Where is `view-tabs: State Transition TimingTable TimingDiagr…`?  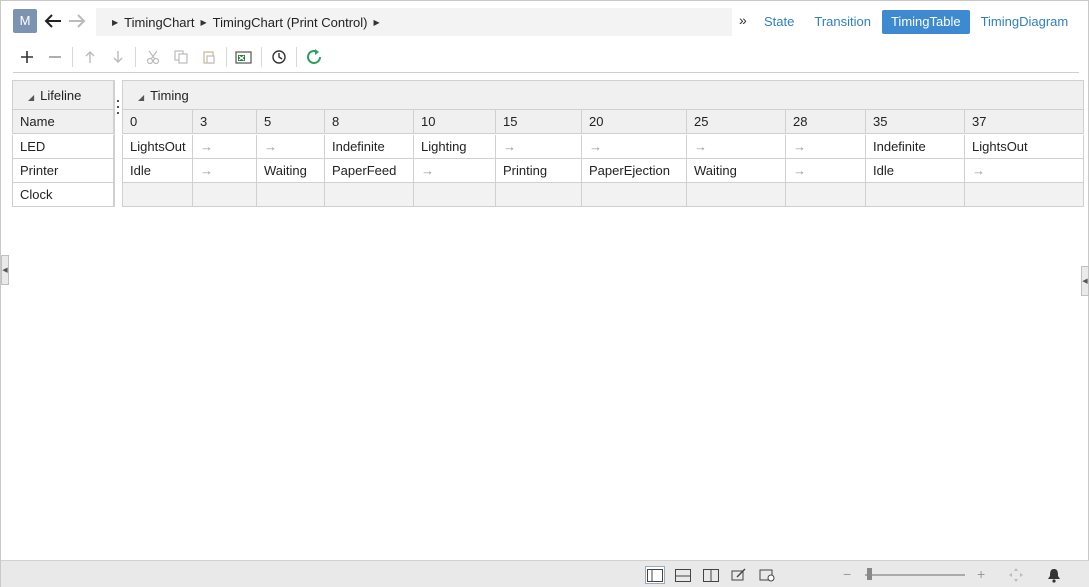 view-tabs: State Transition TimingTable TimingDiagr… is located at coordinates (917, 22).